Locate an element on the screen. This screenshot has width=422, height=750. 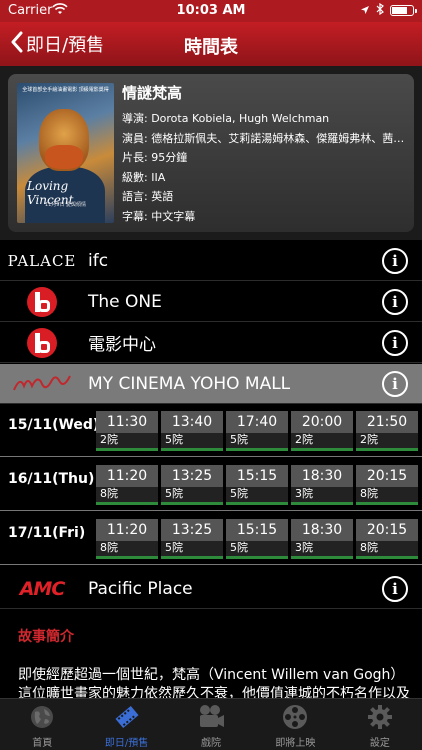
poster-release-text: 11月9日 愛與傾情 is located at coordinates (65, 205).